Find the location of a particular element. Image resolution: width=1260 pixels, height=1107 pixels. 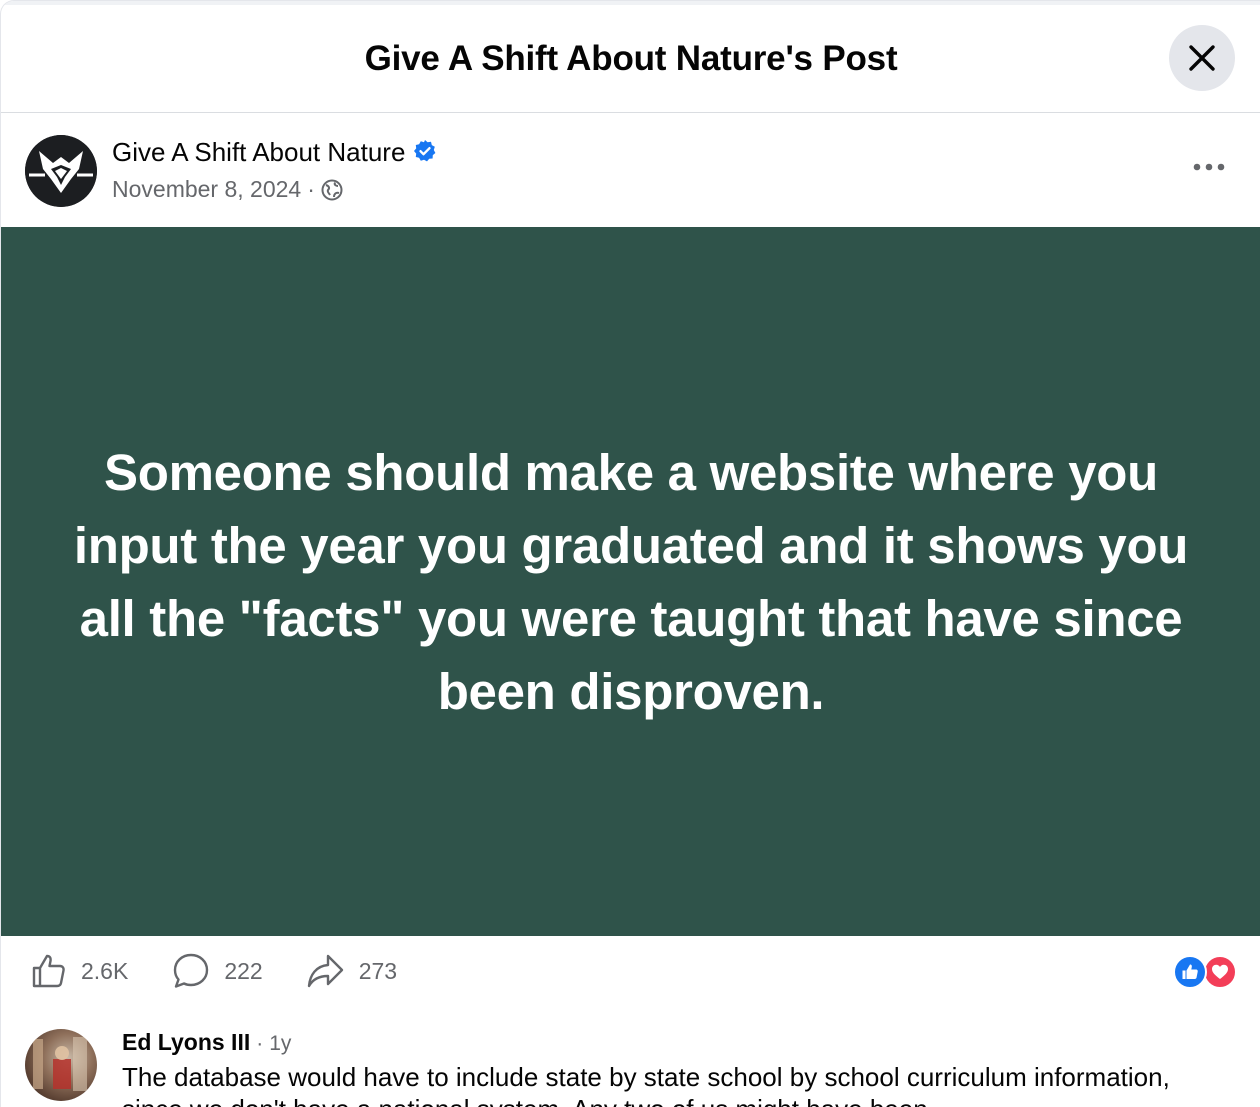

like-count: 2.6K is located at coordinates (105, 970).